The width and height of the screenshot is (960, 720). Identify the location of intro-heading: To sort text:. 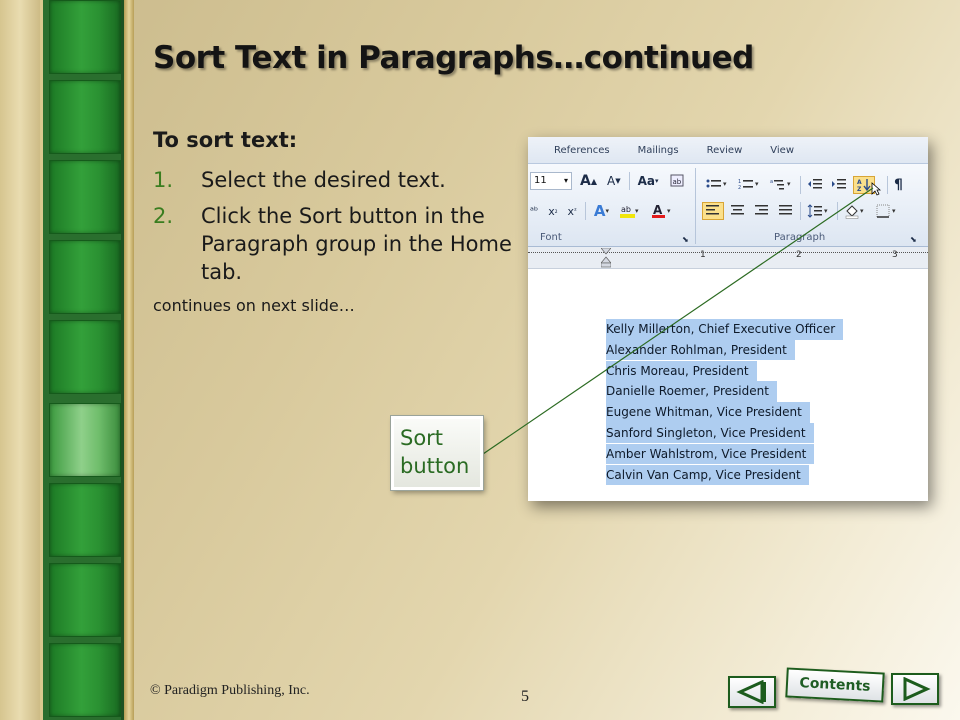
(225, 140).